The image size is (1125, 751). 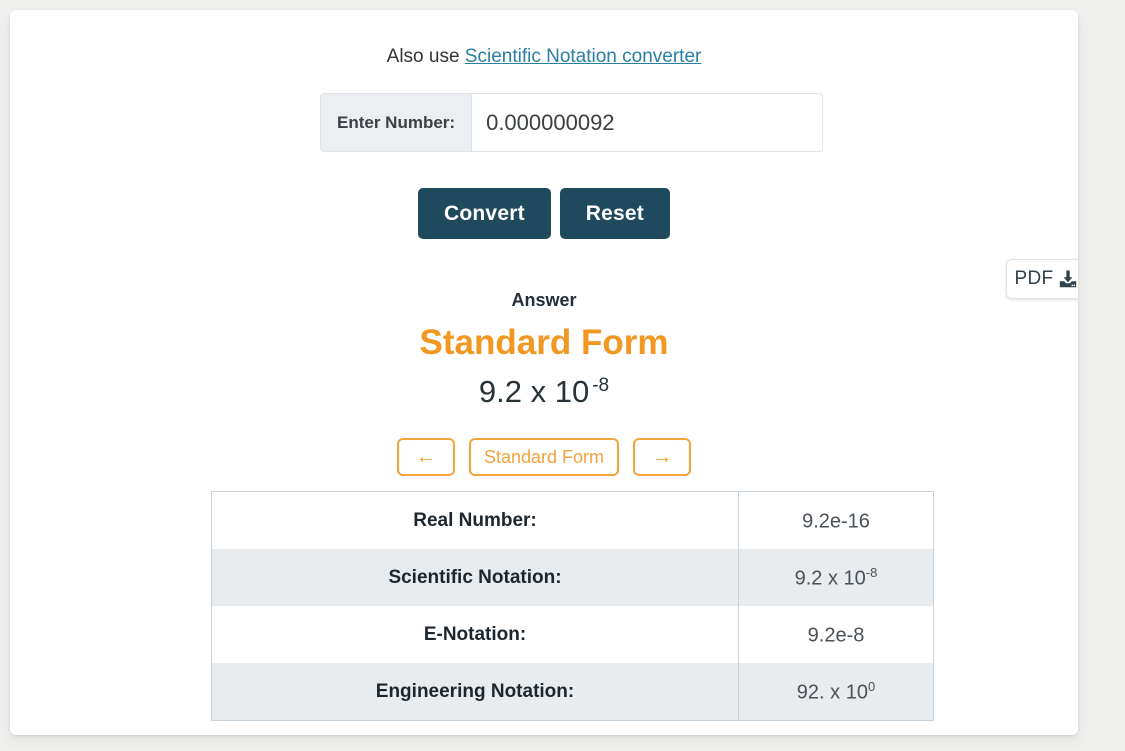 I want to click on also-use-row: Also use Scientific Notation converter, so click(x=544, y=57).